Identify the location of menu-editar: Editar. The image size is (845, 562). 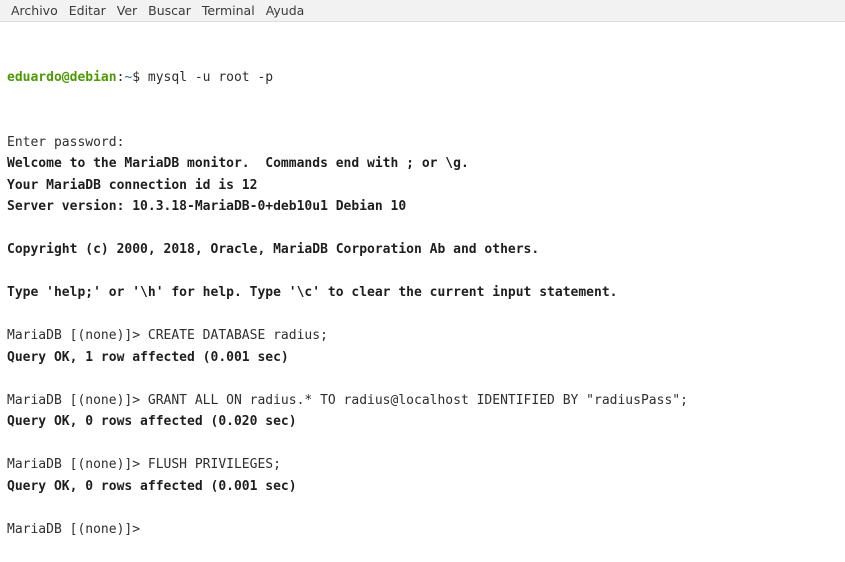
(87, 10).